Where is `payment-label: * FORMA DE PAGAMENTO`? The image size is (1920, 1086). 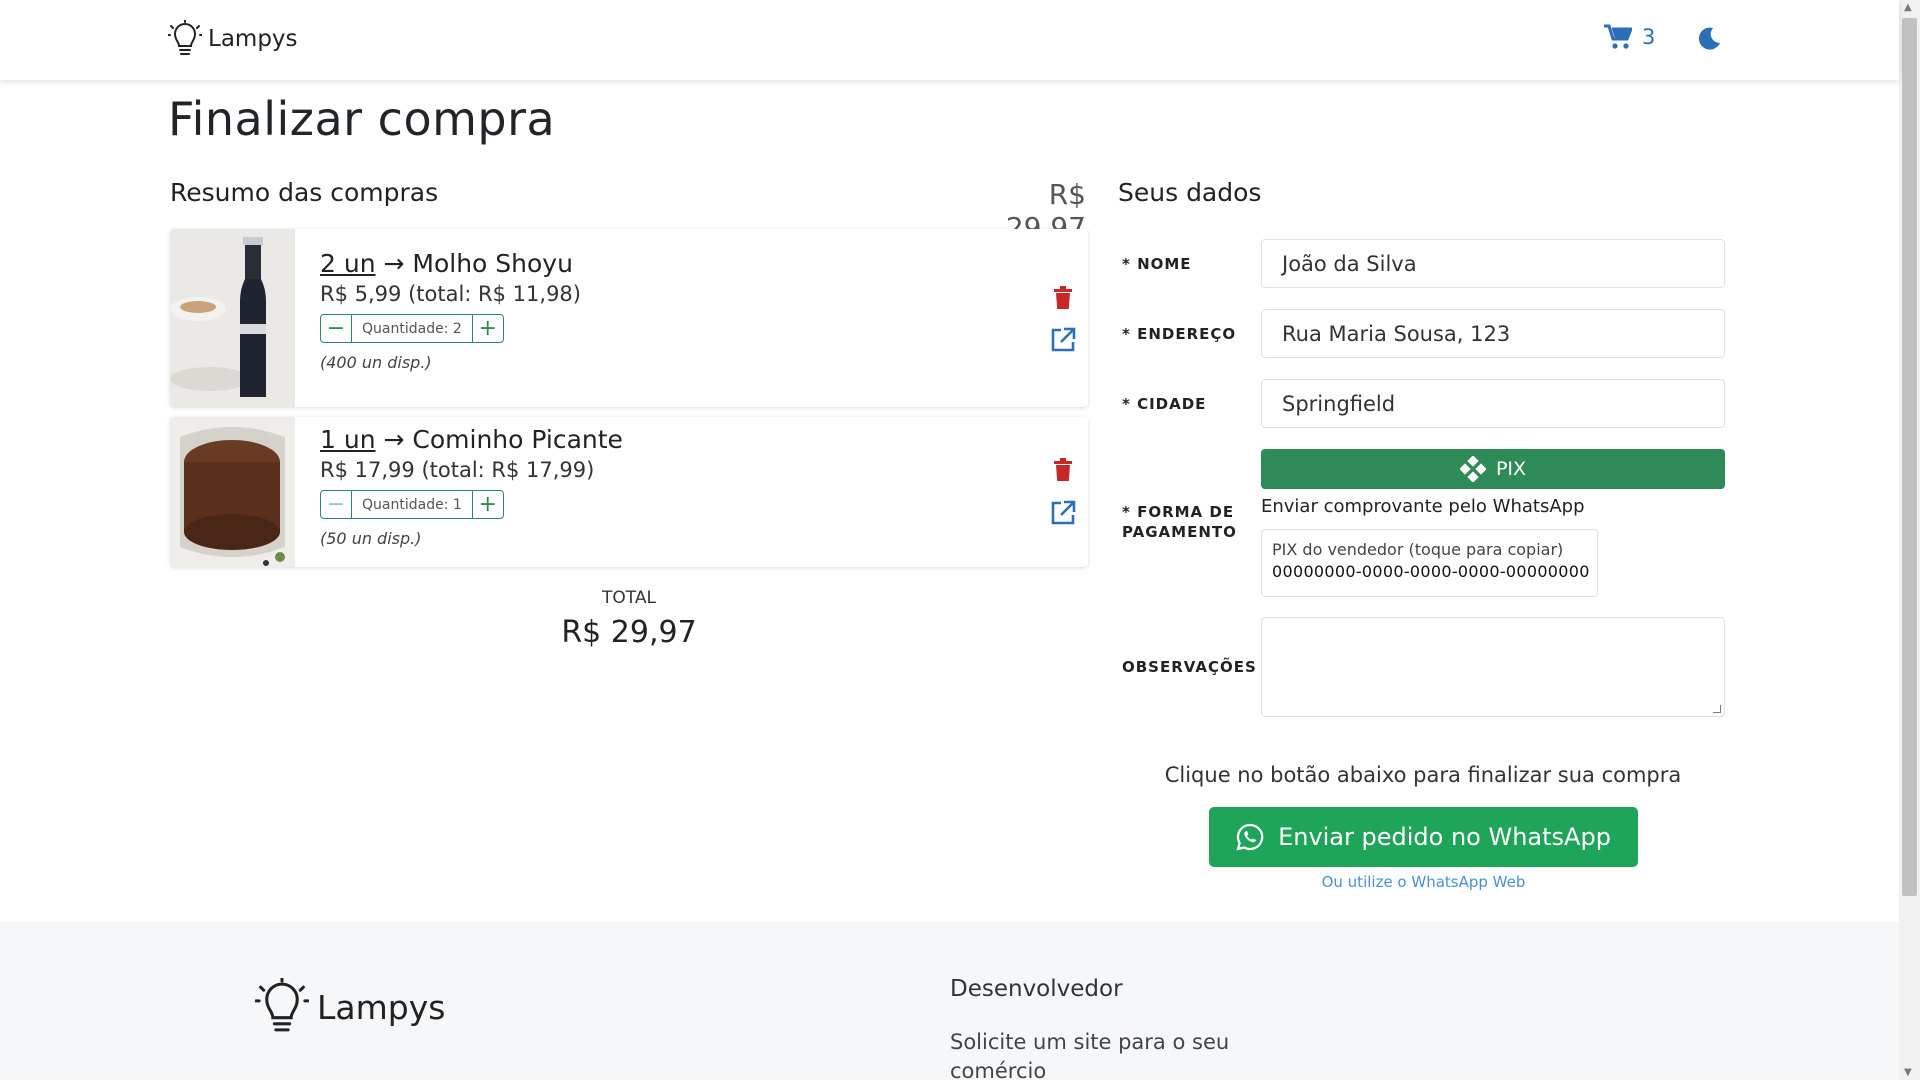
payment-label: * FORMA DE PAGAMENTO is located at coordinates (1179, 522).